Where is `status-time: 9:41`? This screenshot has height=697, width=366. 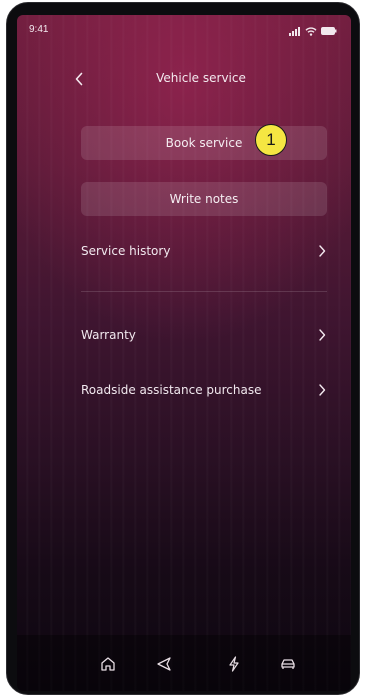 status-time: 9:41 is located at coordinates (39, 29).